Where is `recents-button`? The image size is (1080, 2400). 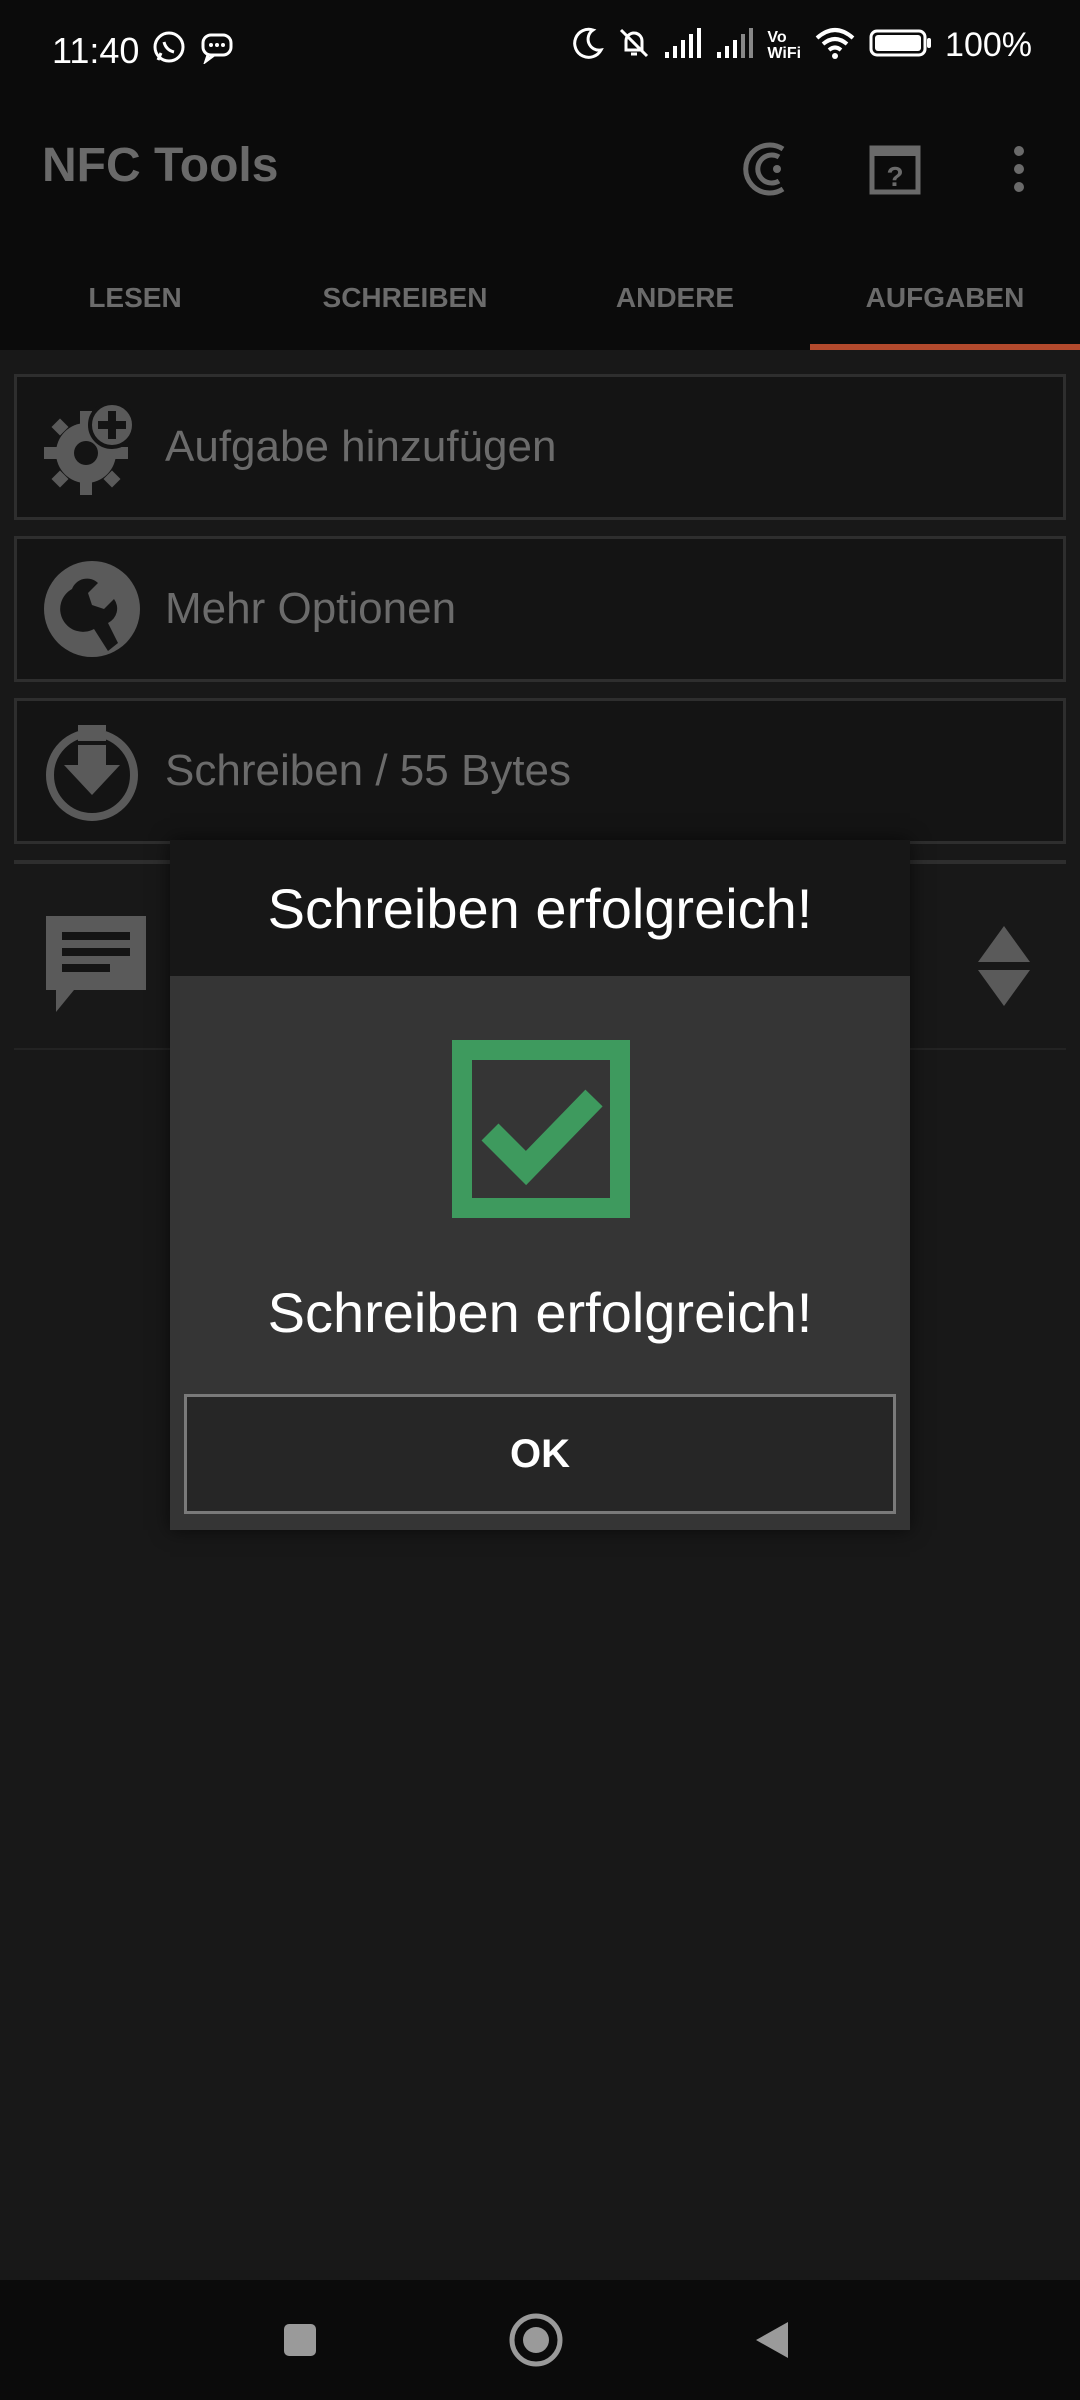
recents-button is located at coordinates (300, 2340).